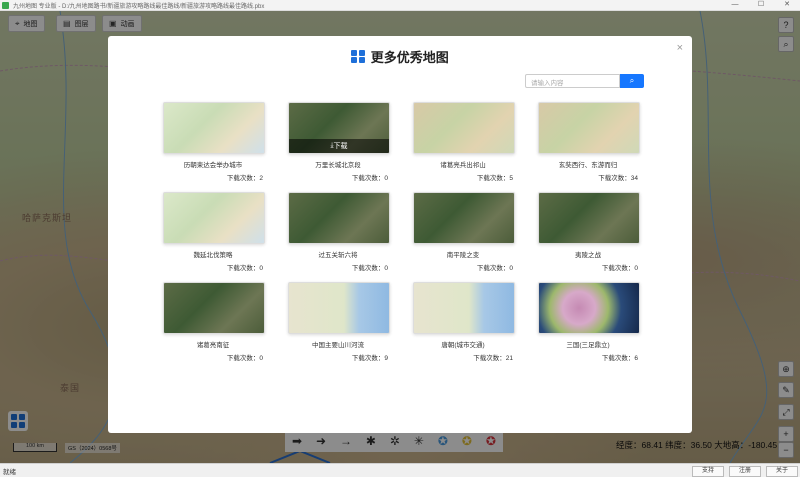  I want to click on map-card-title: 万里长城北京段, so click(338, 165).